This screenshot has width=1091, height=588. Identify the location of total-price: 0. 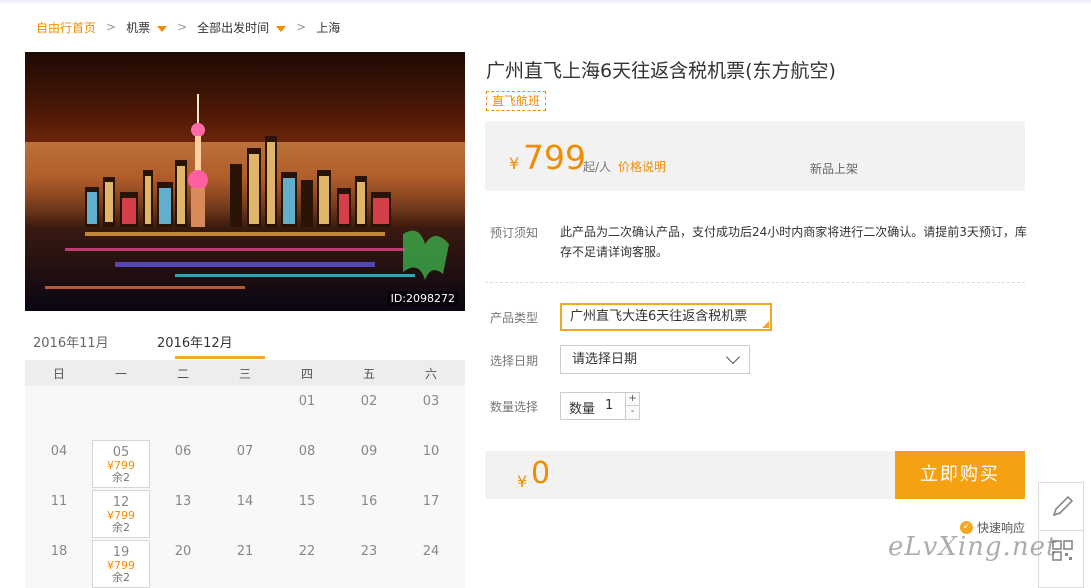
(541, 473).